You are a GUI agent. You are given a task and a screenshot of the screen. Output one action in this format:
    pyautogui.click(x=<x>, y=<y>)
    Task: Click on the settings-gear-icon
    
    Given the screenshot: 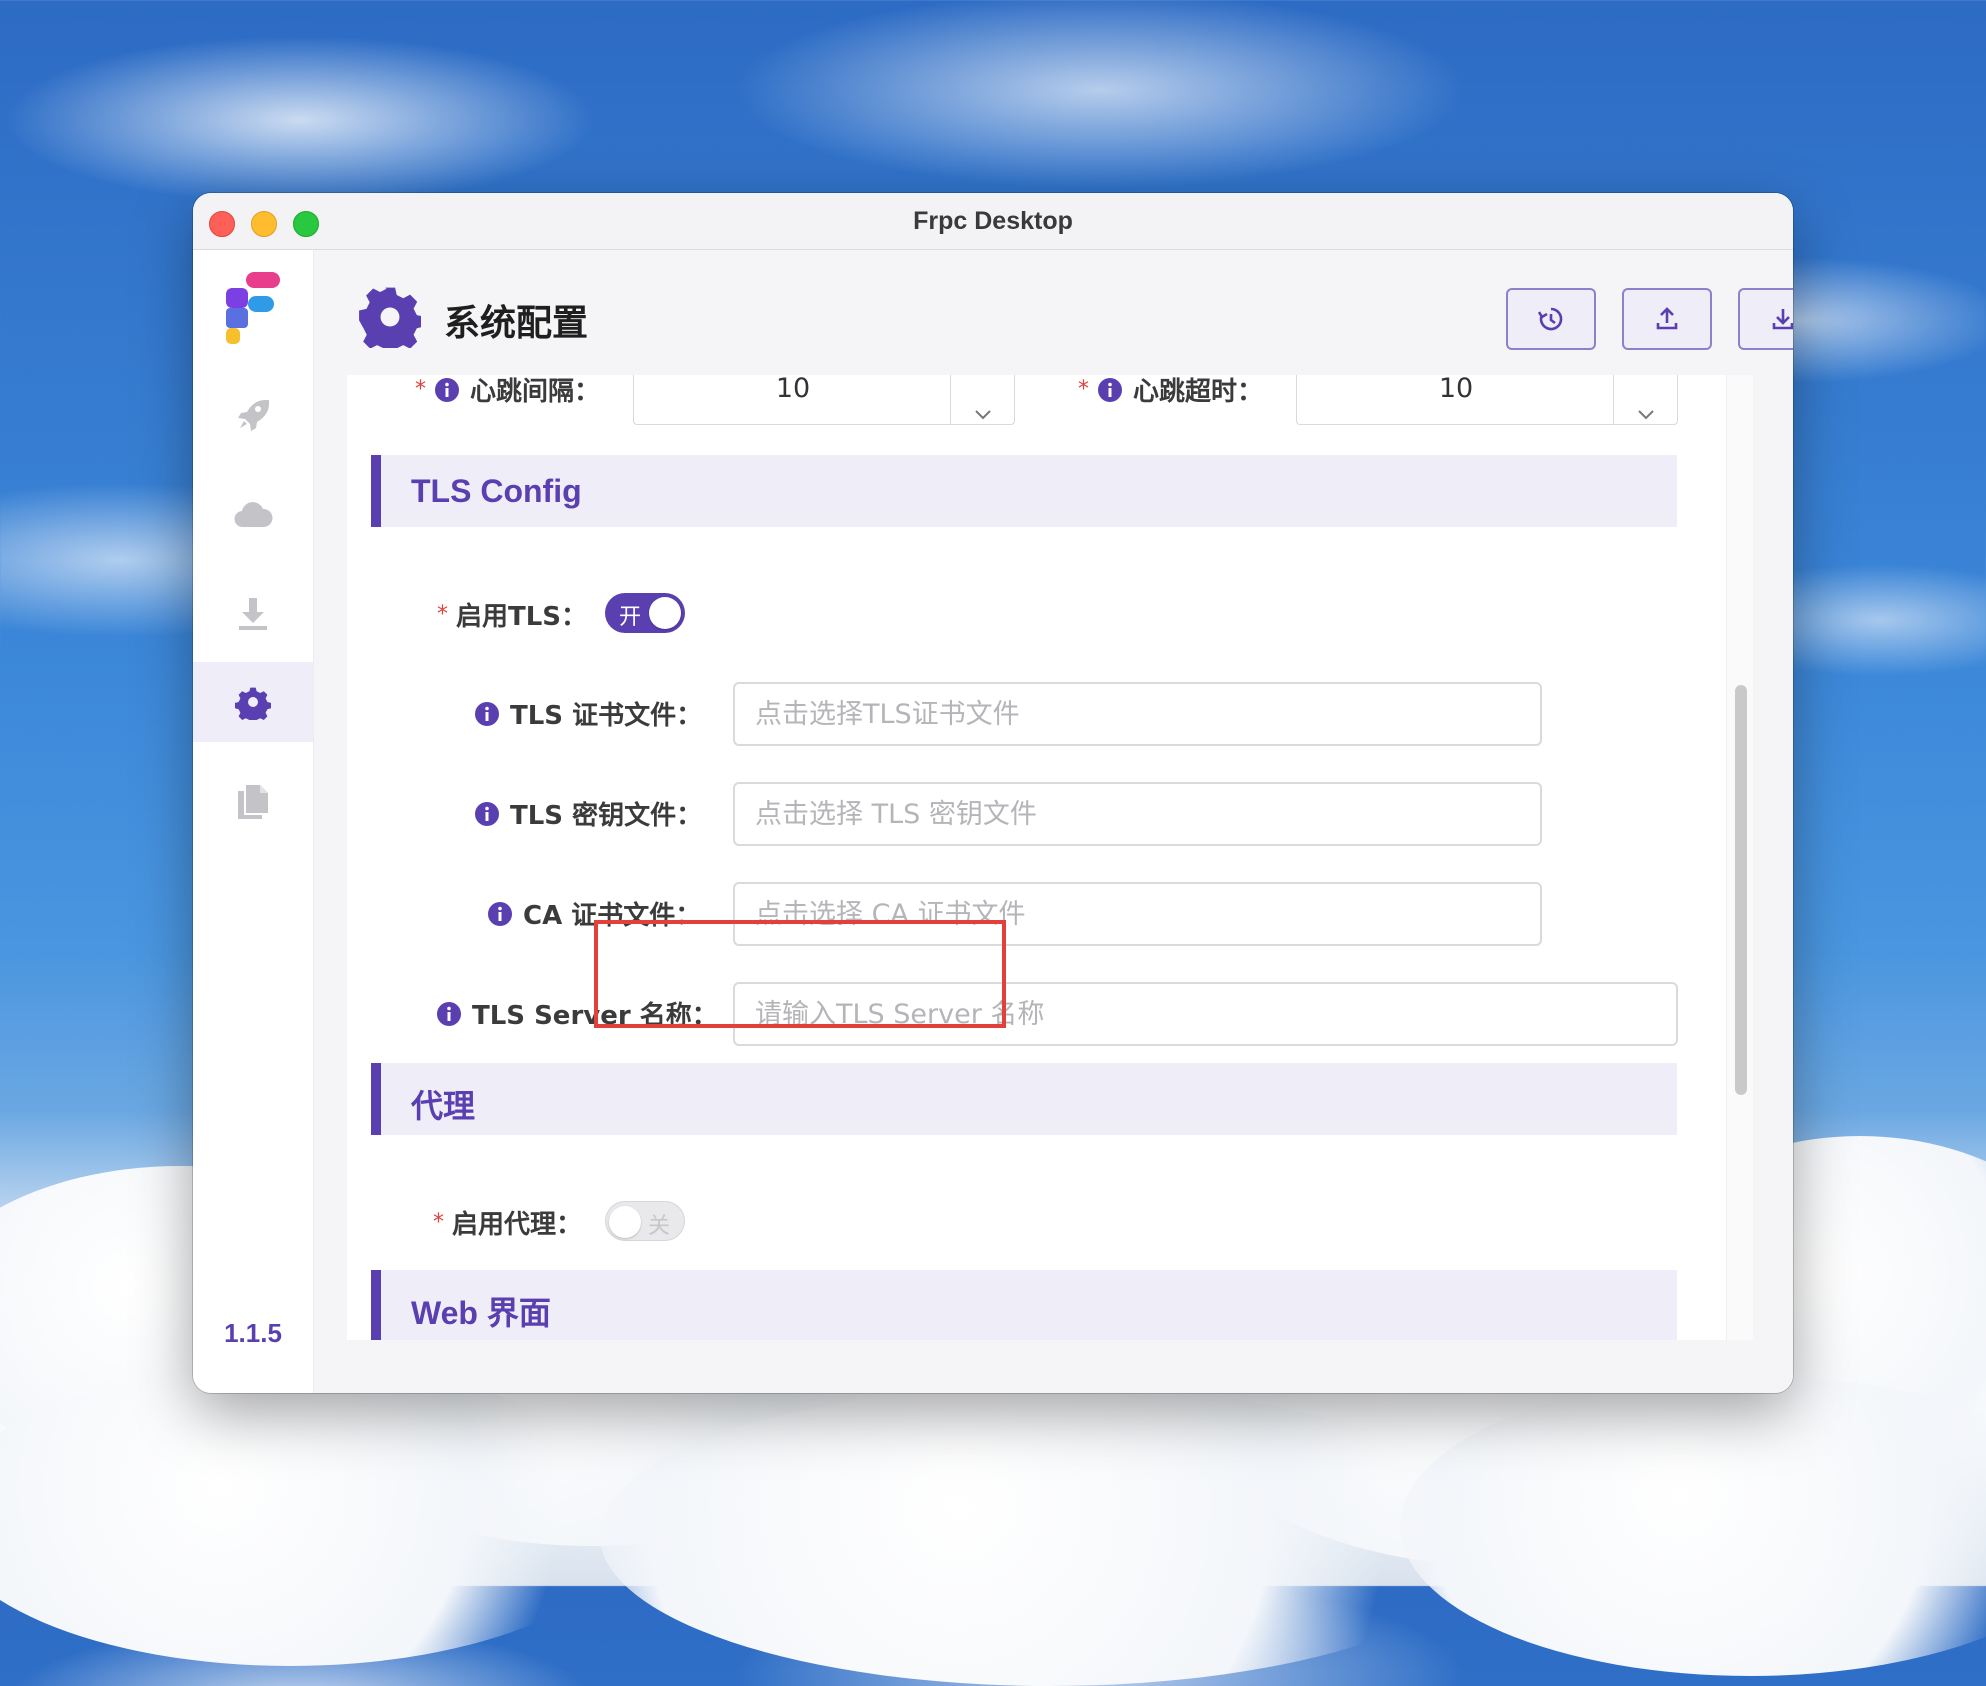 What is the action you would take?
    pyautogui.click(x=390, y=317)
    